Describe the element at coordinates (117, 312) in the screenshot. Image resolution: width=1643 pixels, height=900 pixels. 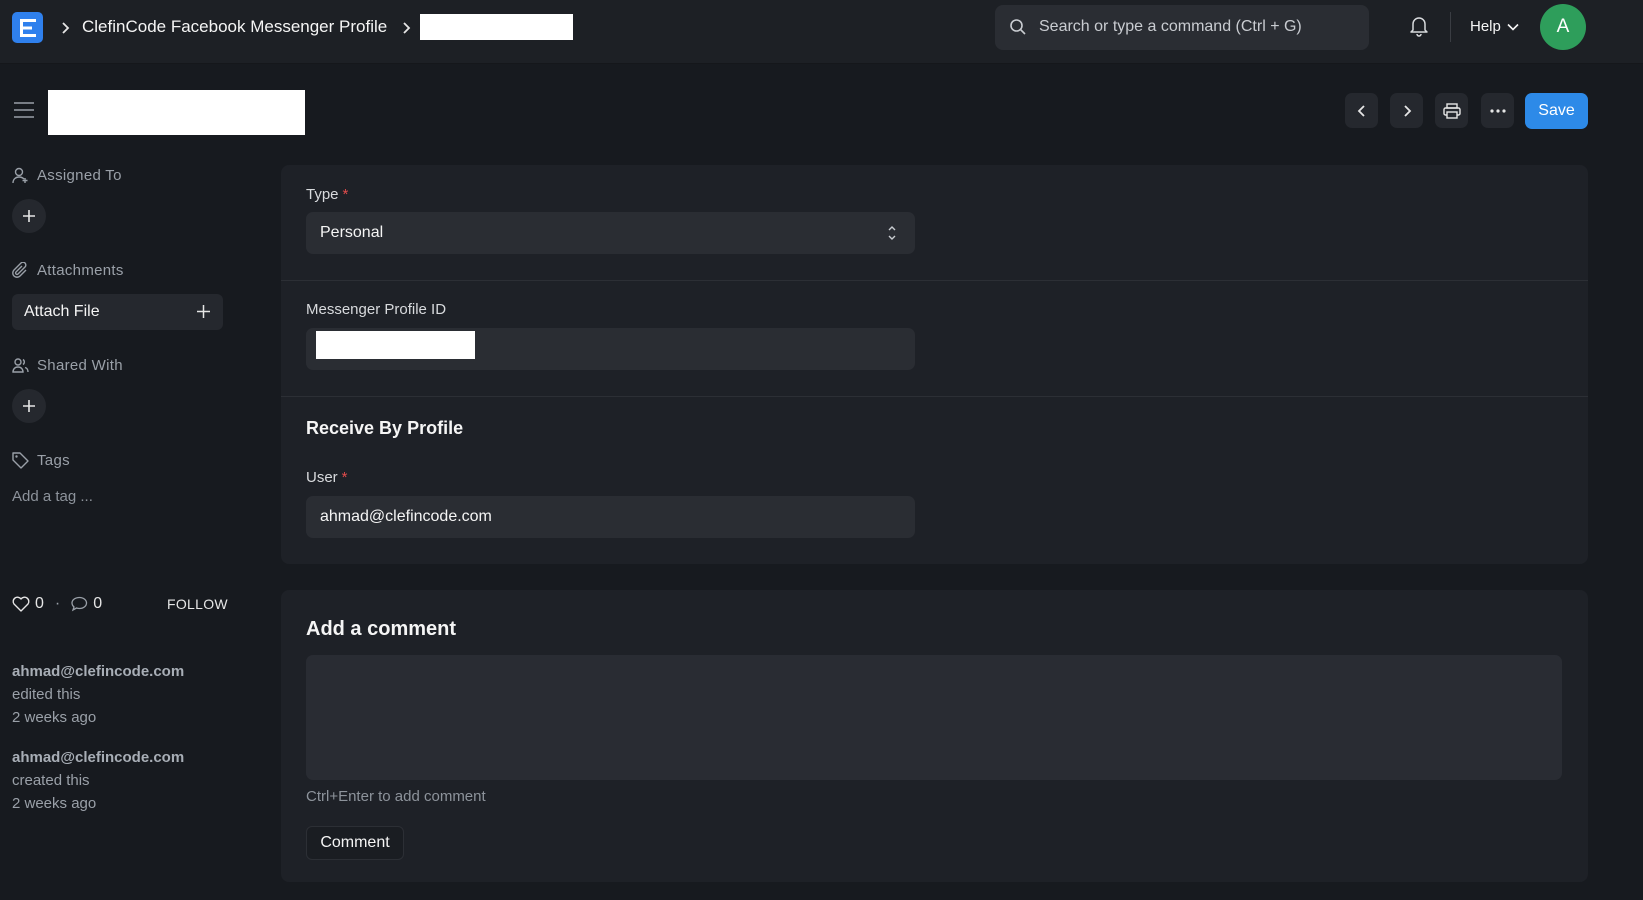
I see `attach-file-button: Attach File` at that location.